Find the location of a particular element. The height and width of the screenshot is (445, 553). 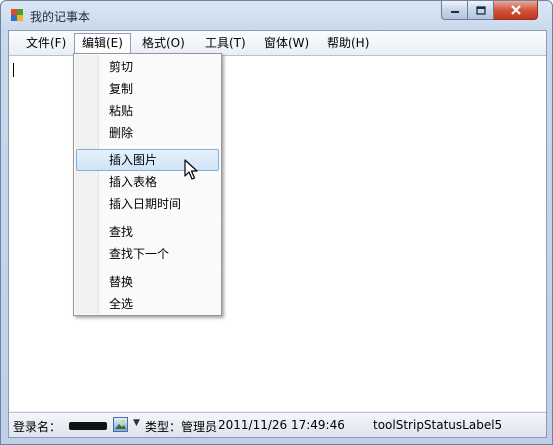

menu-window: 窗体(W) is located at coordinates (286, 43).